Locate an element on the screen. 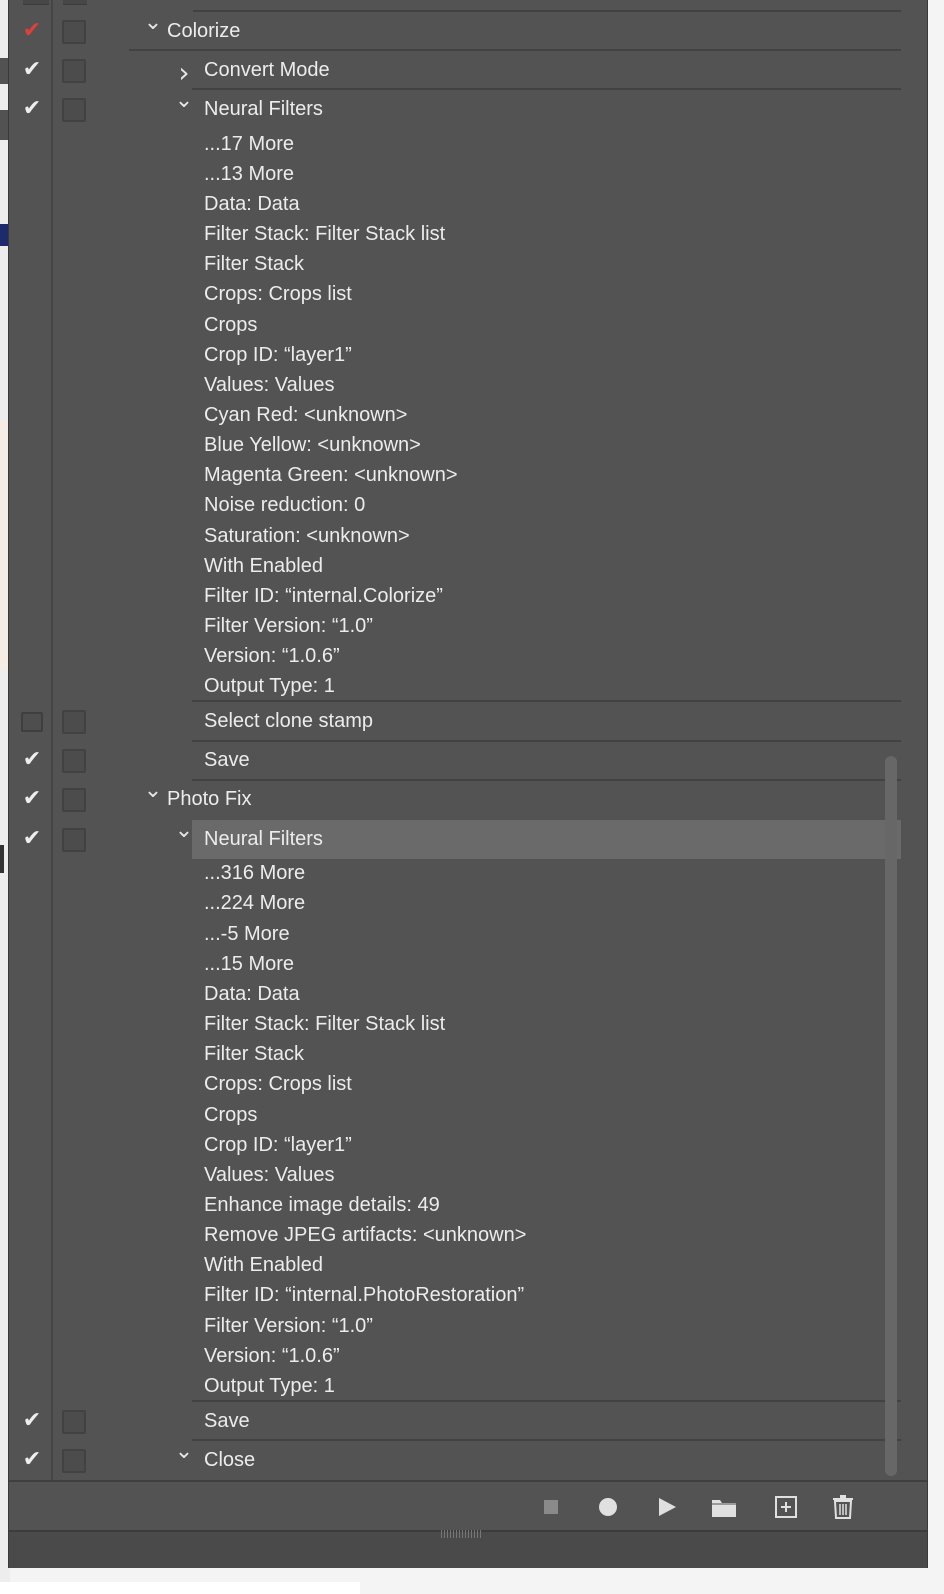 The height and width of the screenshot is (1594, 944). new-set-button is located at coordinates (724, 1507).